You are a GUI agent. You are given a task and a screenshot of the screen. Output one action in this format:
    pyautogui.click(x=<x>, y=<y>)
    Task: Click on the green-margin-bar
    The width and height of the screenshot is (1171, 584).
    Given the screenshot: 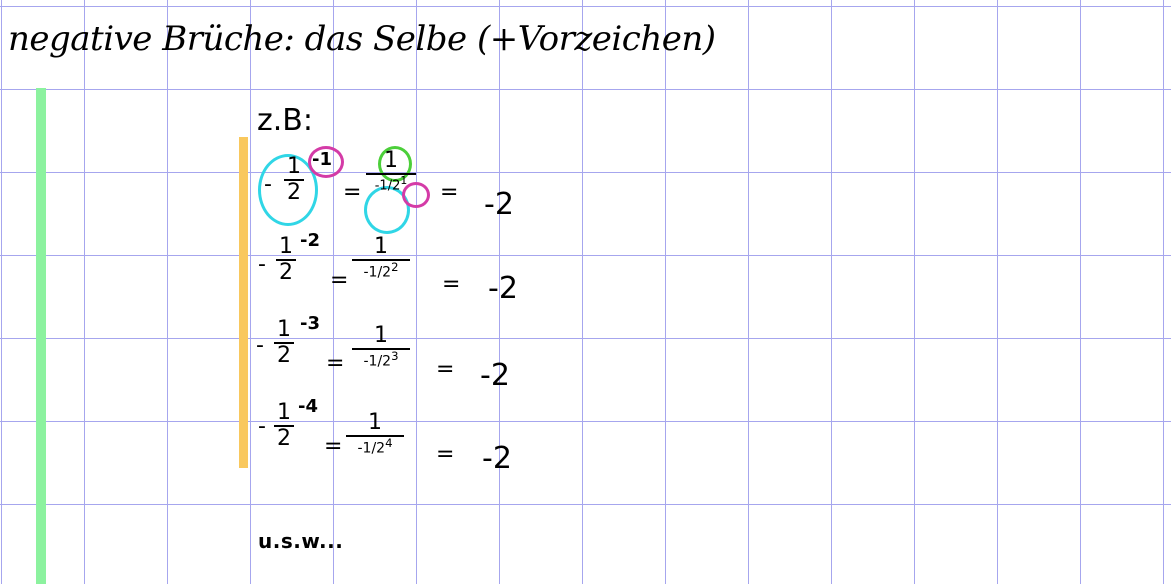 What is the action you would take?
    pyautogui.click(x=41, y=336)
    